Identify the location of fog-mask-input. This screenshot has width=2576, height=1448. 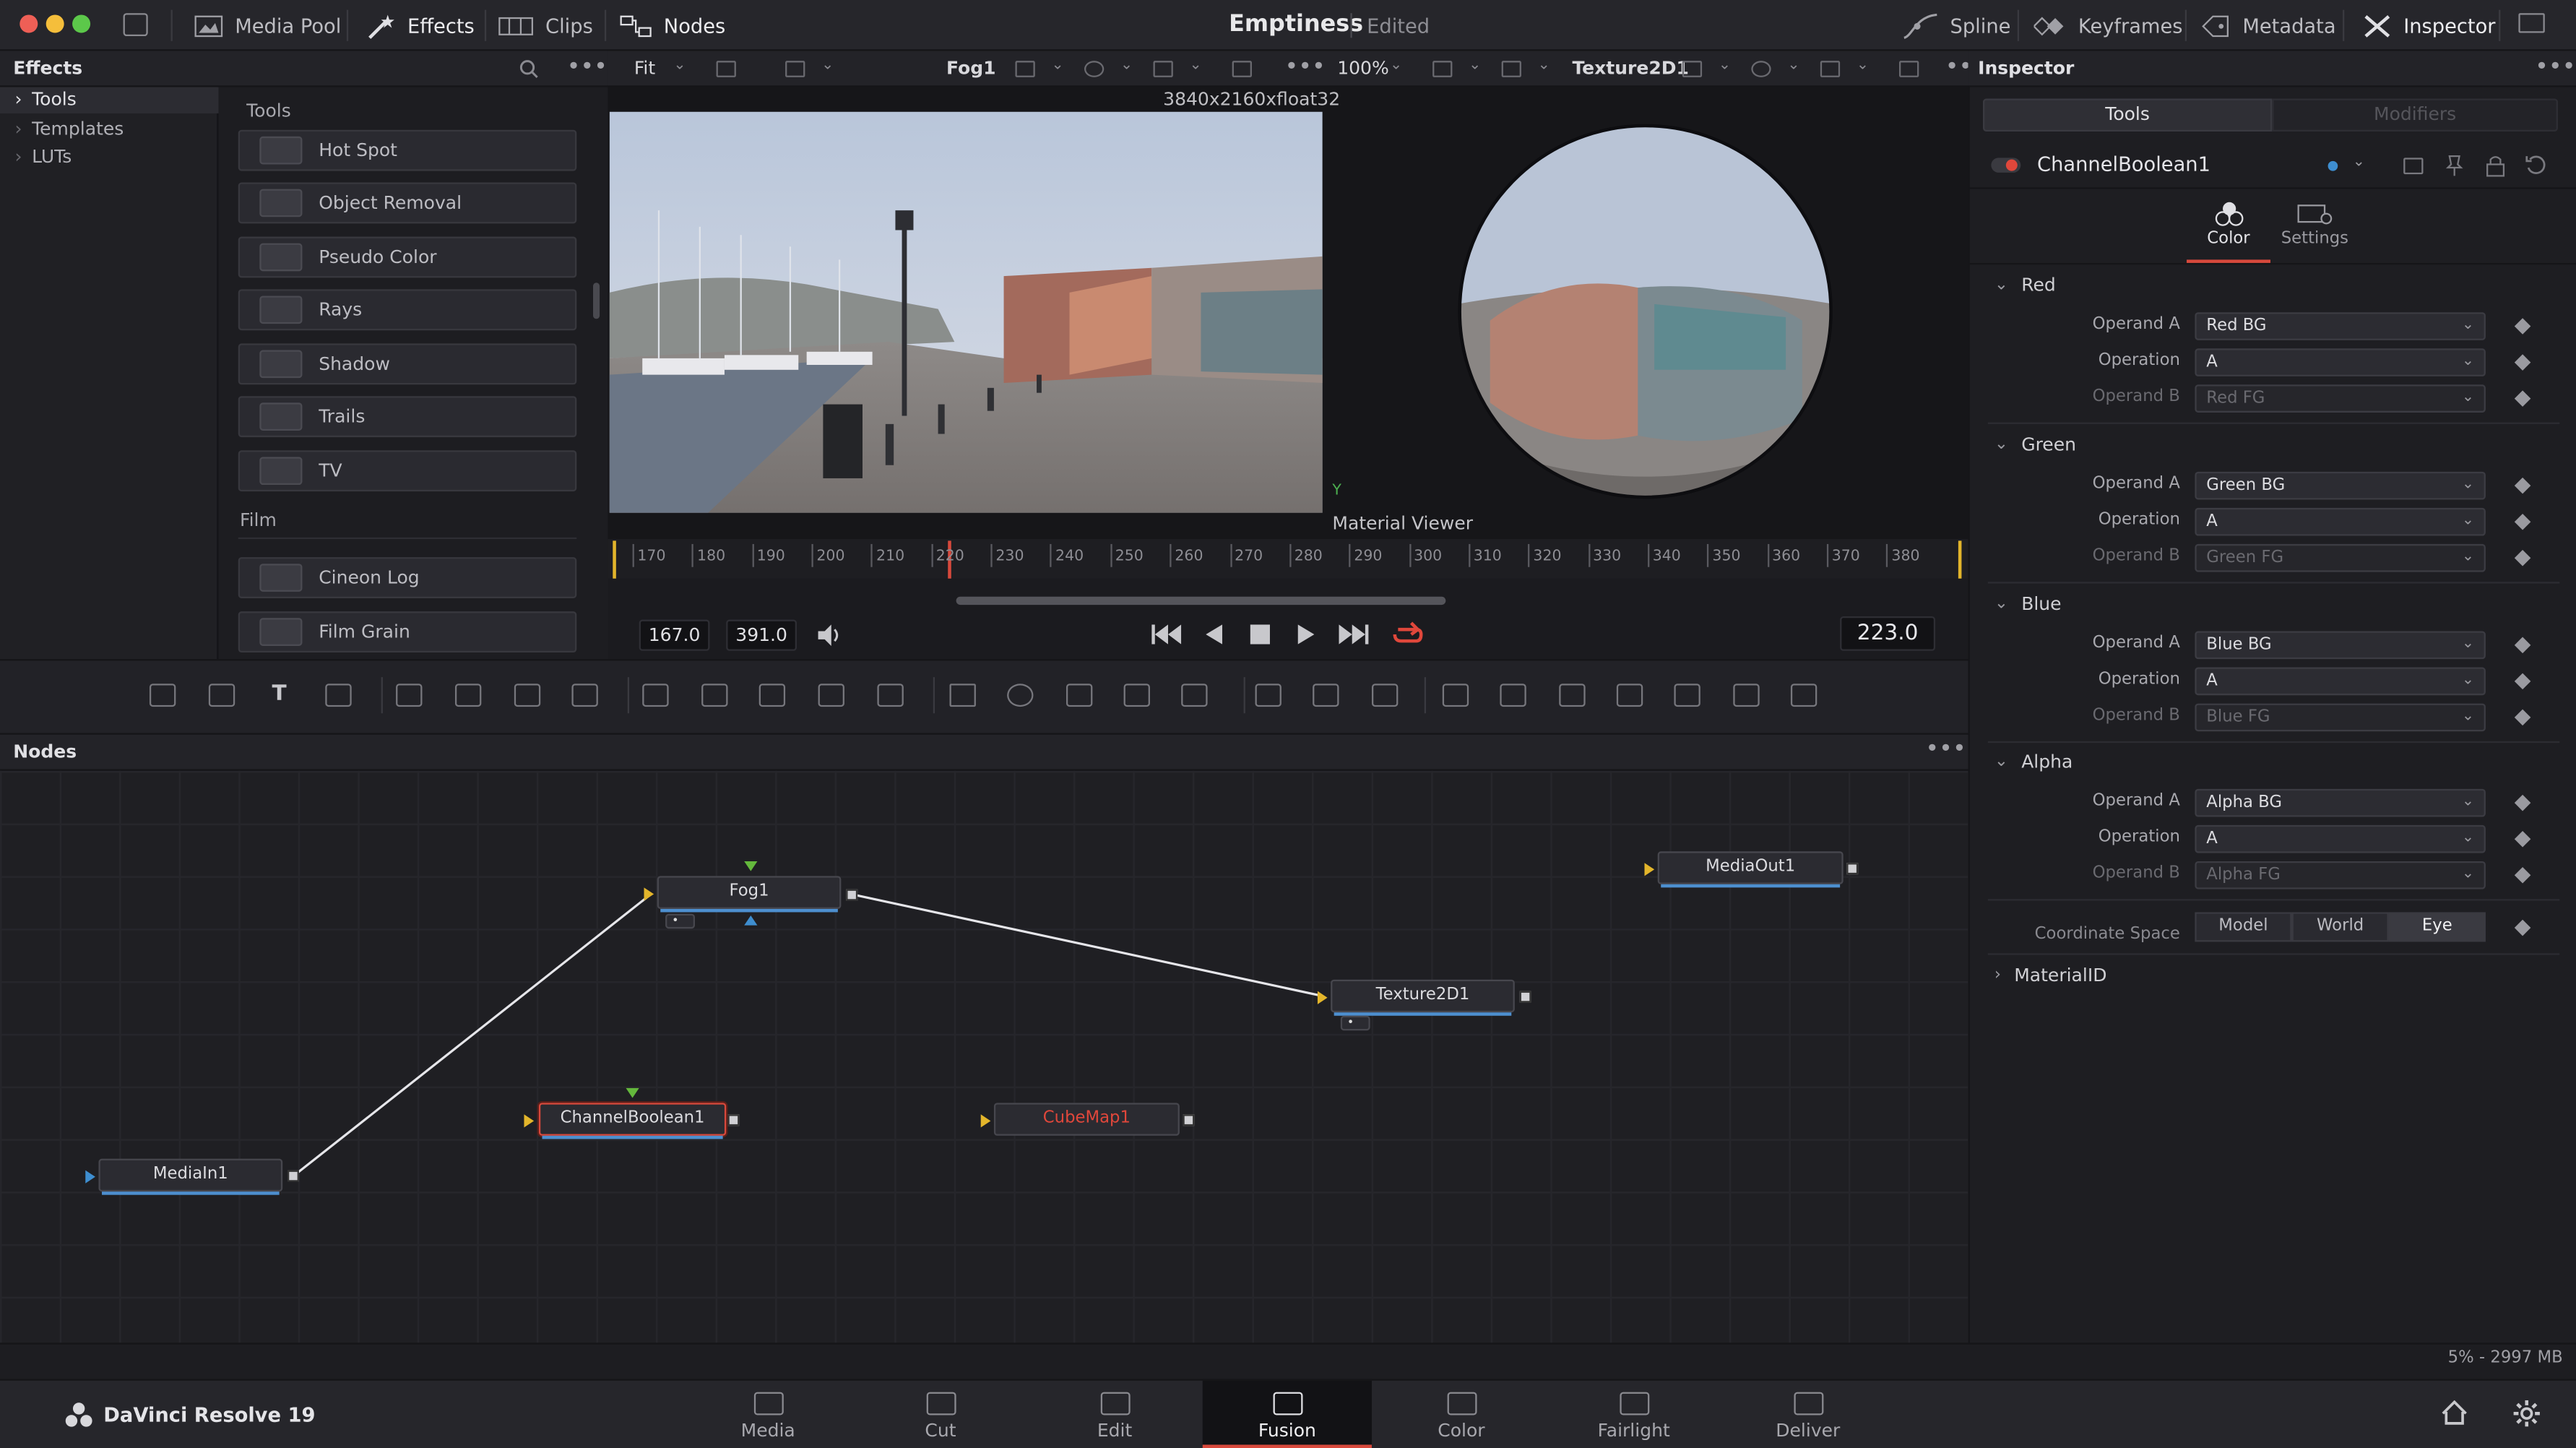
(751, 866).